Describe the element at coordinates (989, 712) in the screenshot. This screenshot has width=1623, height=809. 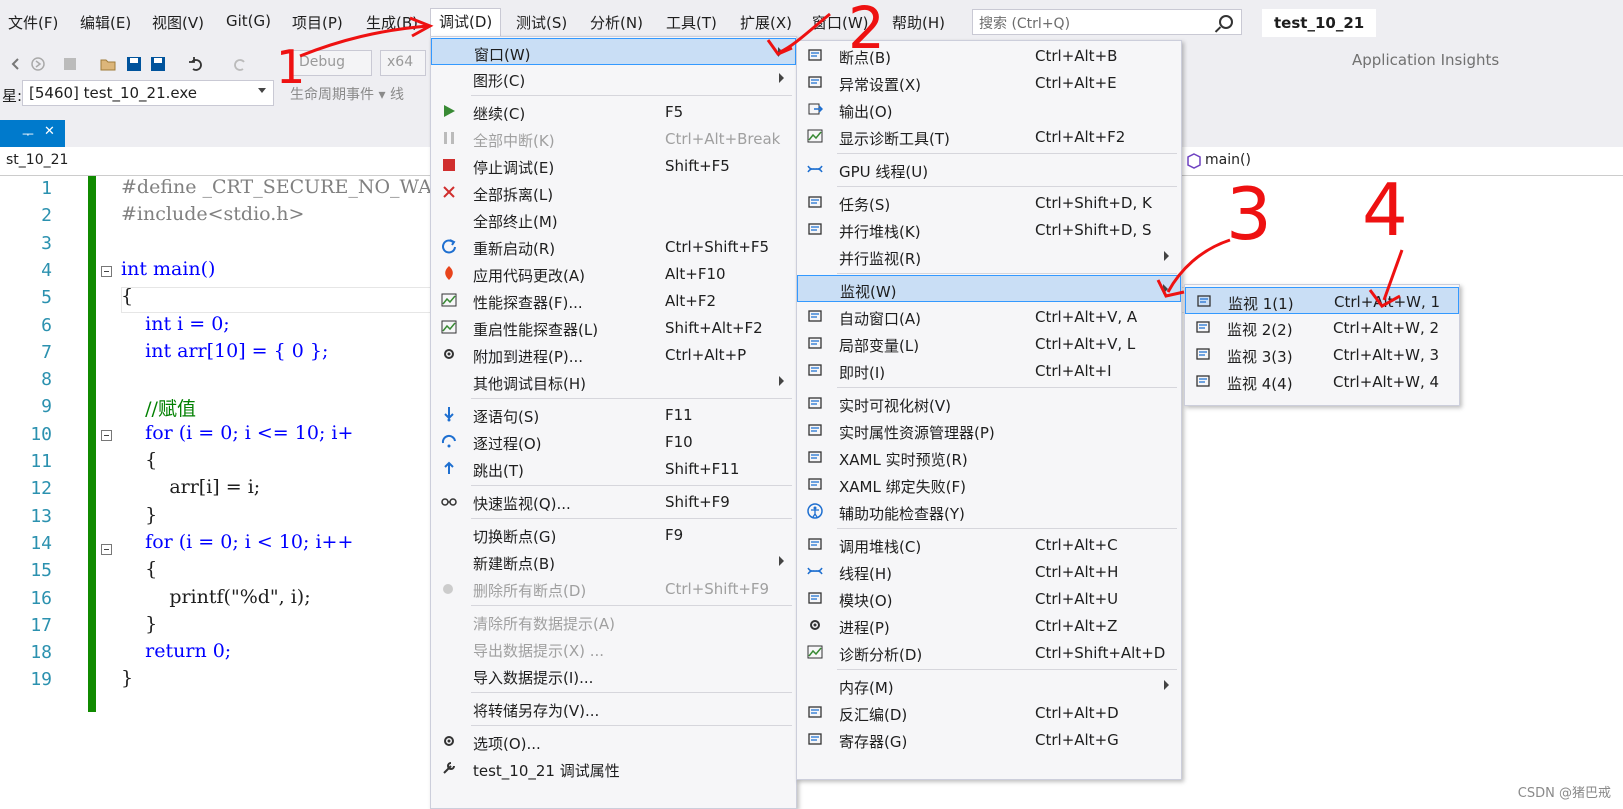
I see `window-item-23: 反汇编(D) Ctrl+Alt+D` at that location.